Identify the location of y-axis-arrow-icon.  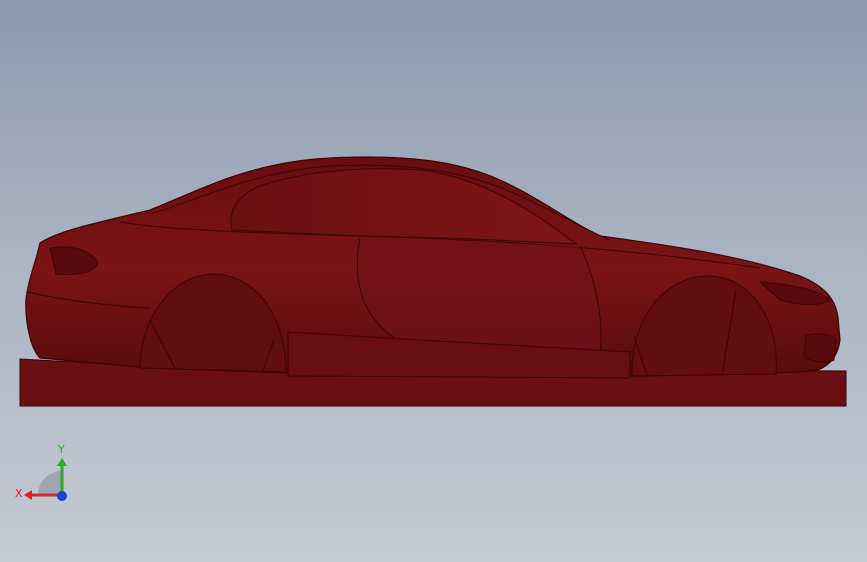
(62, 462).